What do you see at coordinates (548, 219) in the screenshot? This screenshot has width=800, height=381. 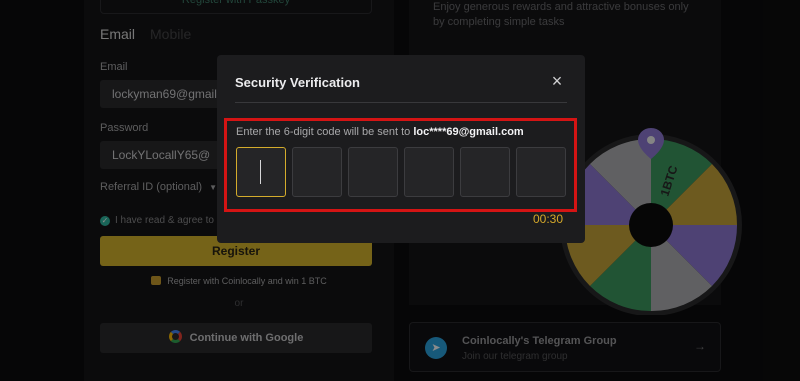 I see `resend-timer: 00:30` at bounding box center [548, 219].